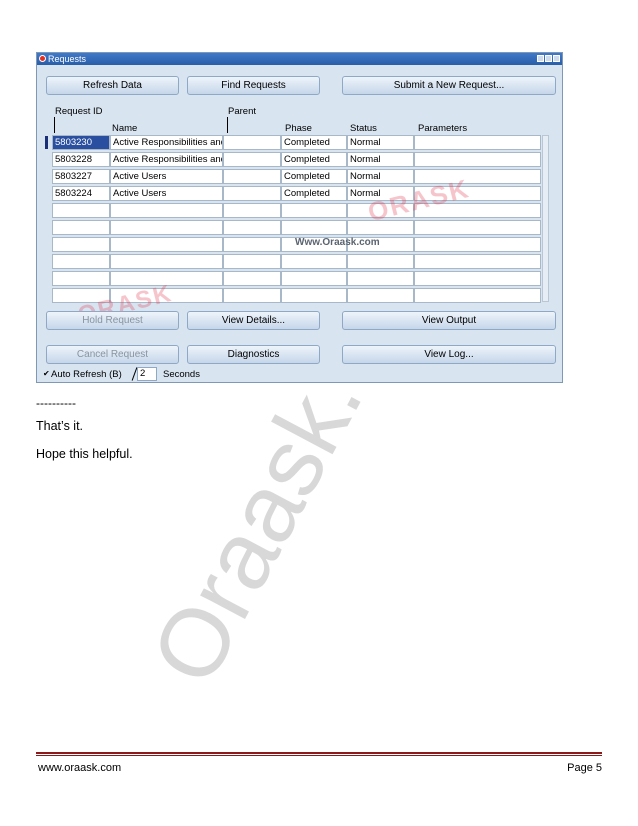  I want to click on refresh-data-button: Refresh Data, so click(112, 85).